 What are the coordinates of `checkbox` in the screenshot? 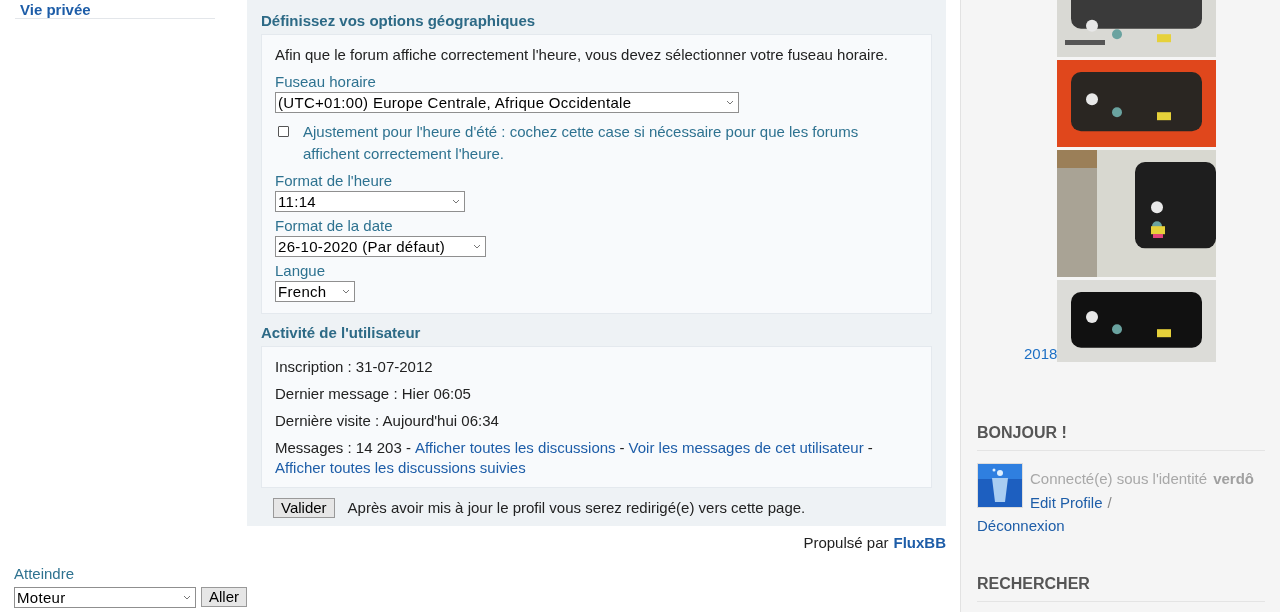 It's located at (283, 131).